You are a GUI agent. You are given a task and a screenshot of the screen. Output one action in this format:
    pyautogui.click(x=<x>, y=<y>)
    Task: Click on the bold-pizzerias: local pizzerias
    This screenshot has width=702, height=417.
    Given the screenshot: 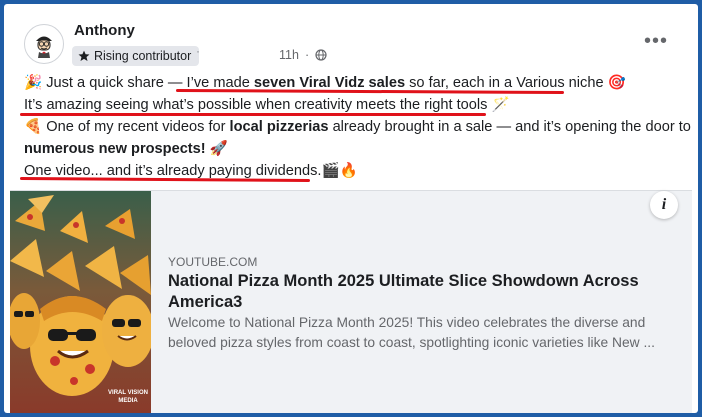 What is the action you would take?
    pyautogui.click(x=279, y=127)
    